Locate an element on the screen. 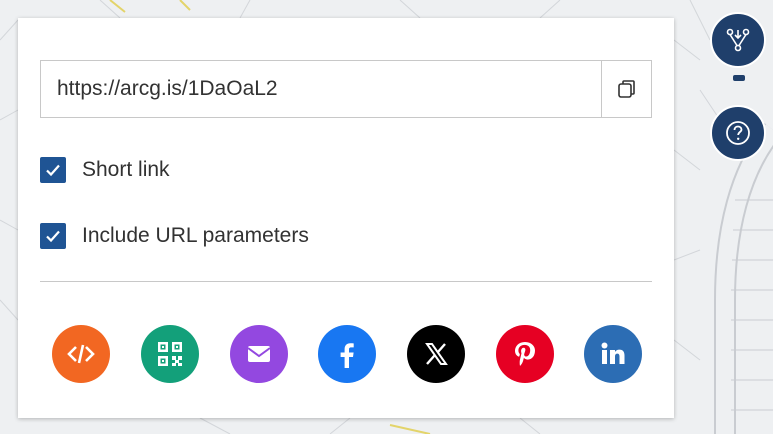 Image resolution: width=773 pixels, height=434 pixels. pinterest-icon is located at coordinates (525, 354).